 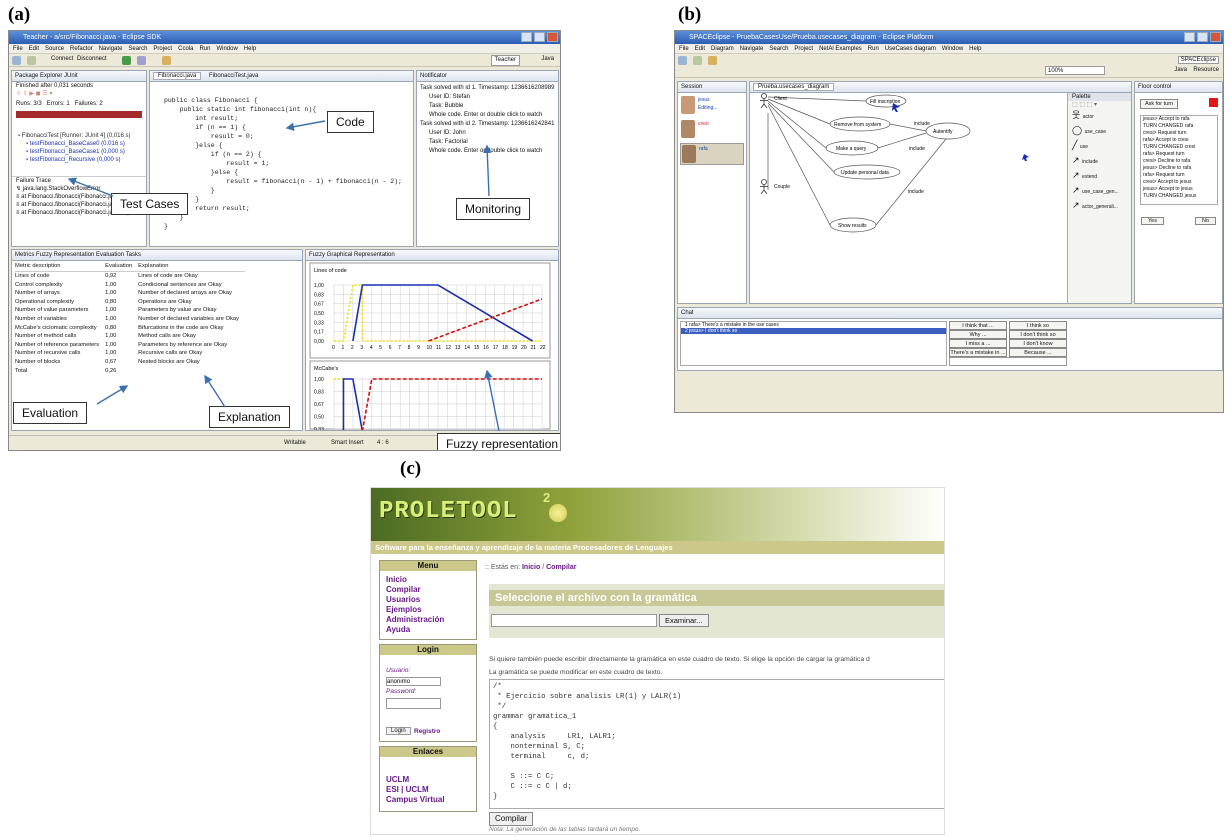 I want to click on grammar-line: }, so click(x=495, y=797).